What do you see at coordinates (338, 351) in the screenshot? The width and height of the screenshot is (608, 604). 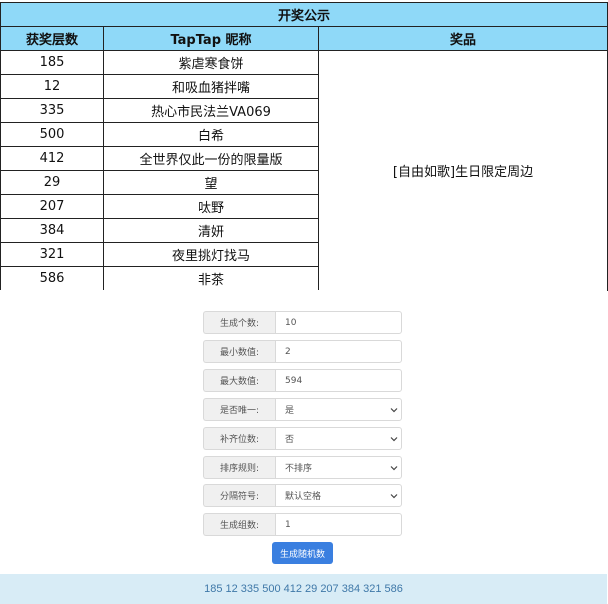 I see `min-input: 2` at bounding box center [338, 351].